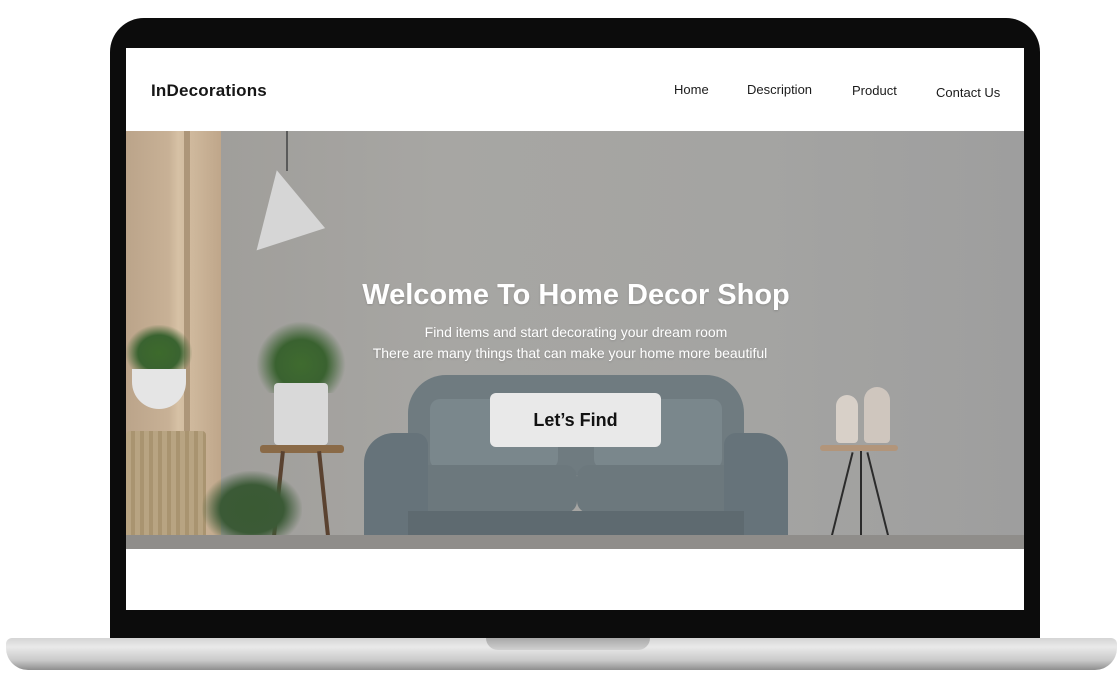 The height and width of the screenshot is (694, 1117). I want to click on floor, so click(575, 542).